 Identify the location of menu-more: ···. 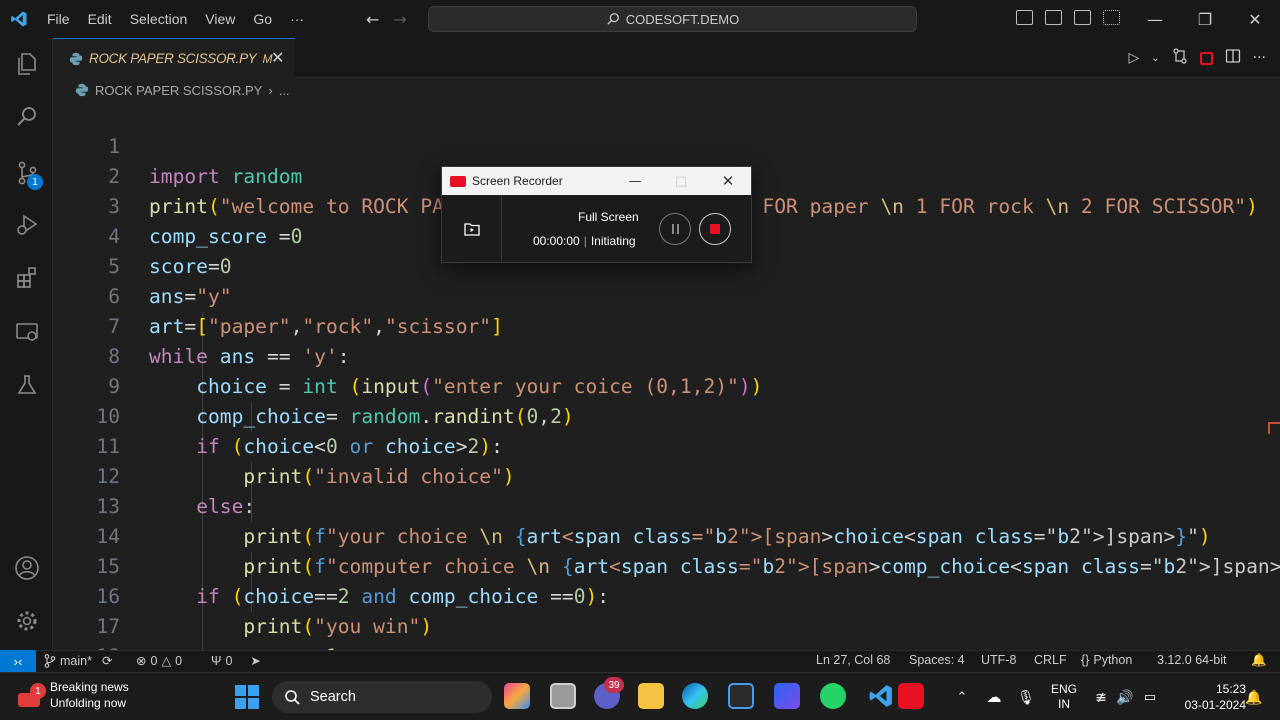
(297, 19).